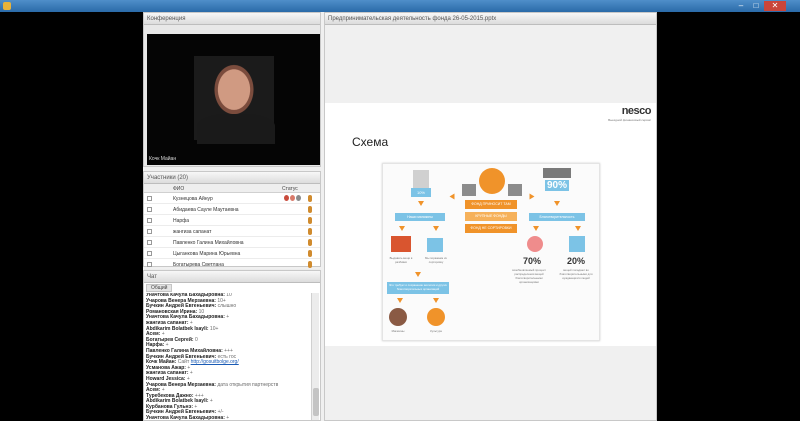 Image resolution: width=800 pixels, height=421 pixels. What do you see at coordinates (636, 111) in the screenshot?
I see `nesco-logo: nesco` at bounding box center [636, 111].